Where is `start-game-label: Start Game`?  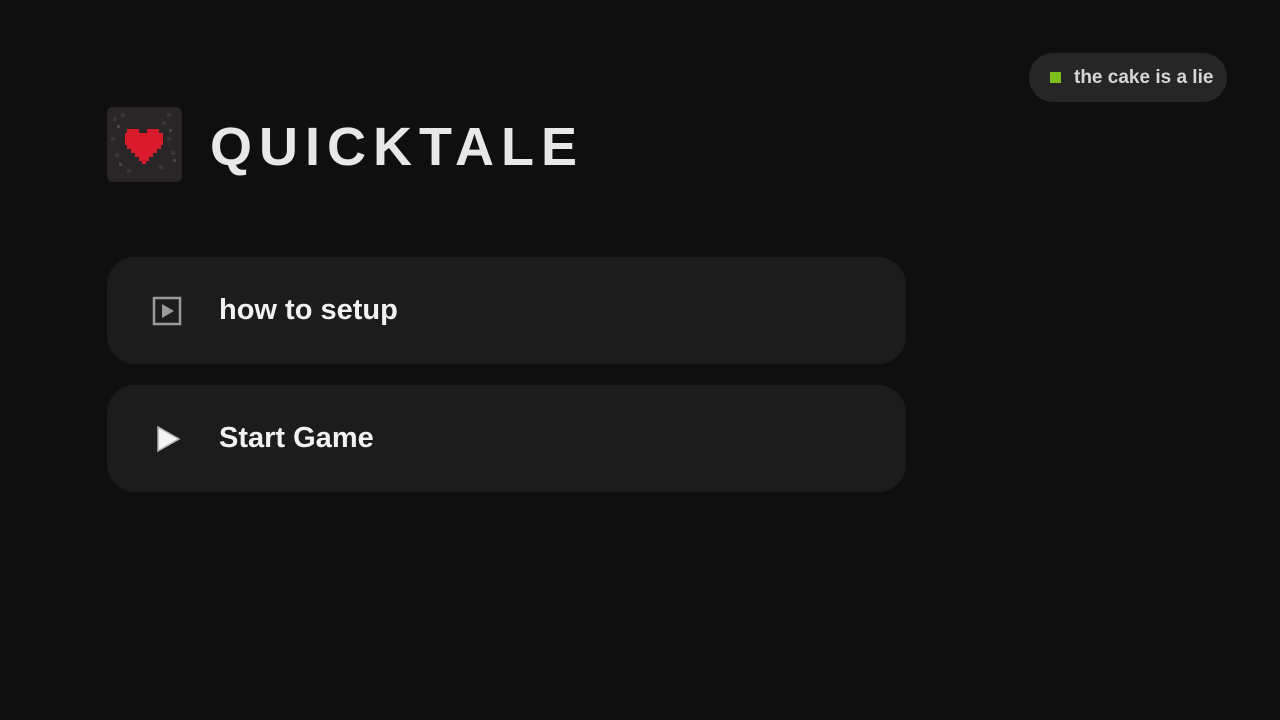 start-game-label: Start Game is located at coordinates (296, 438).